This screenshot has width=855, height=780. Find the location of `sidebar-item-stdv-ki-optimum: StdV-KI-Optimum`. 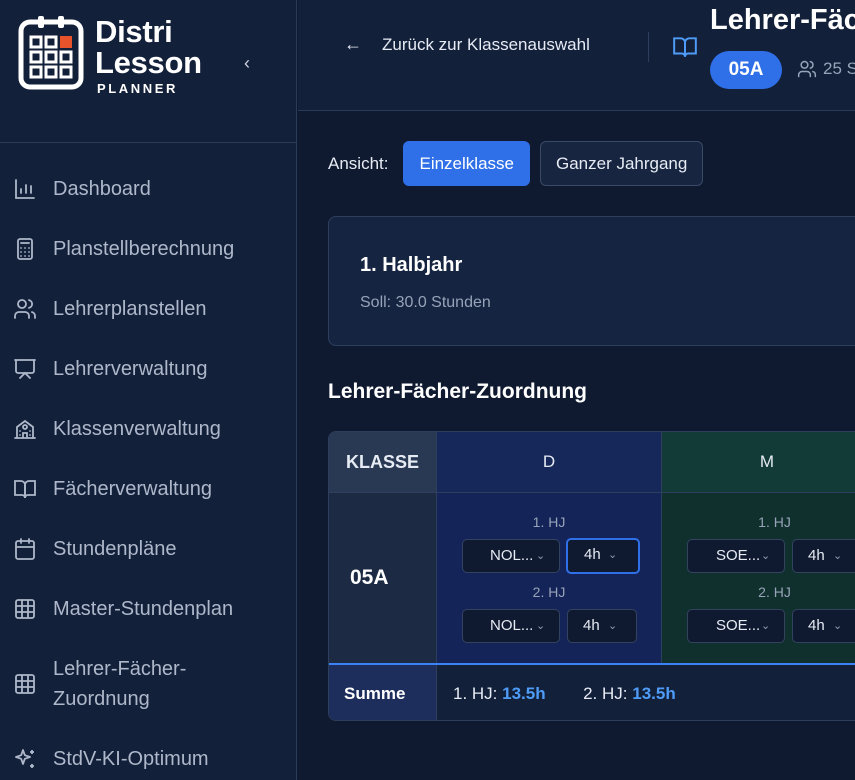

sidebar-item-stdv-ki-optimum: StdV-KI-Optimum is located at coordinates (148, 754).